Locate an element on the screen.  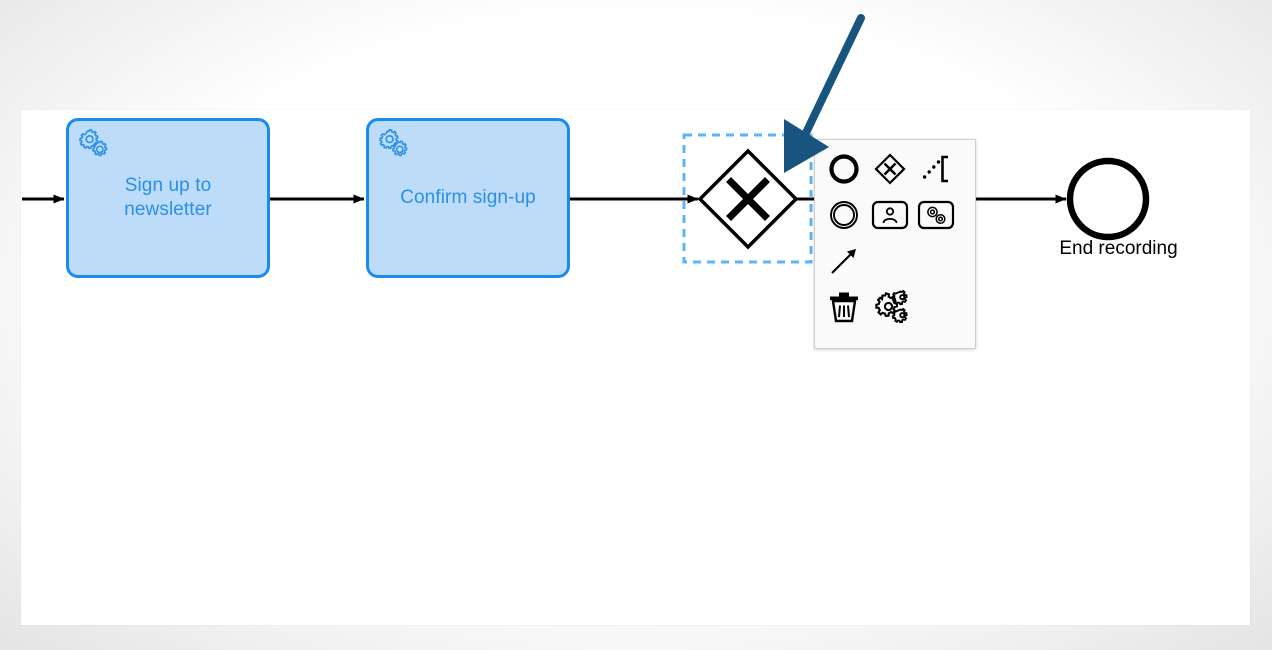
task-confirm-sign-up: Confirm sign-up is located at coordinates (468, 198).